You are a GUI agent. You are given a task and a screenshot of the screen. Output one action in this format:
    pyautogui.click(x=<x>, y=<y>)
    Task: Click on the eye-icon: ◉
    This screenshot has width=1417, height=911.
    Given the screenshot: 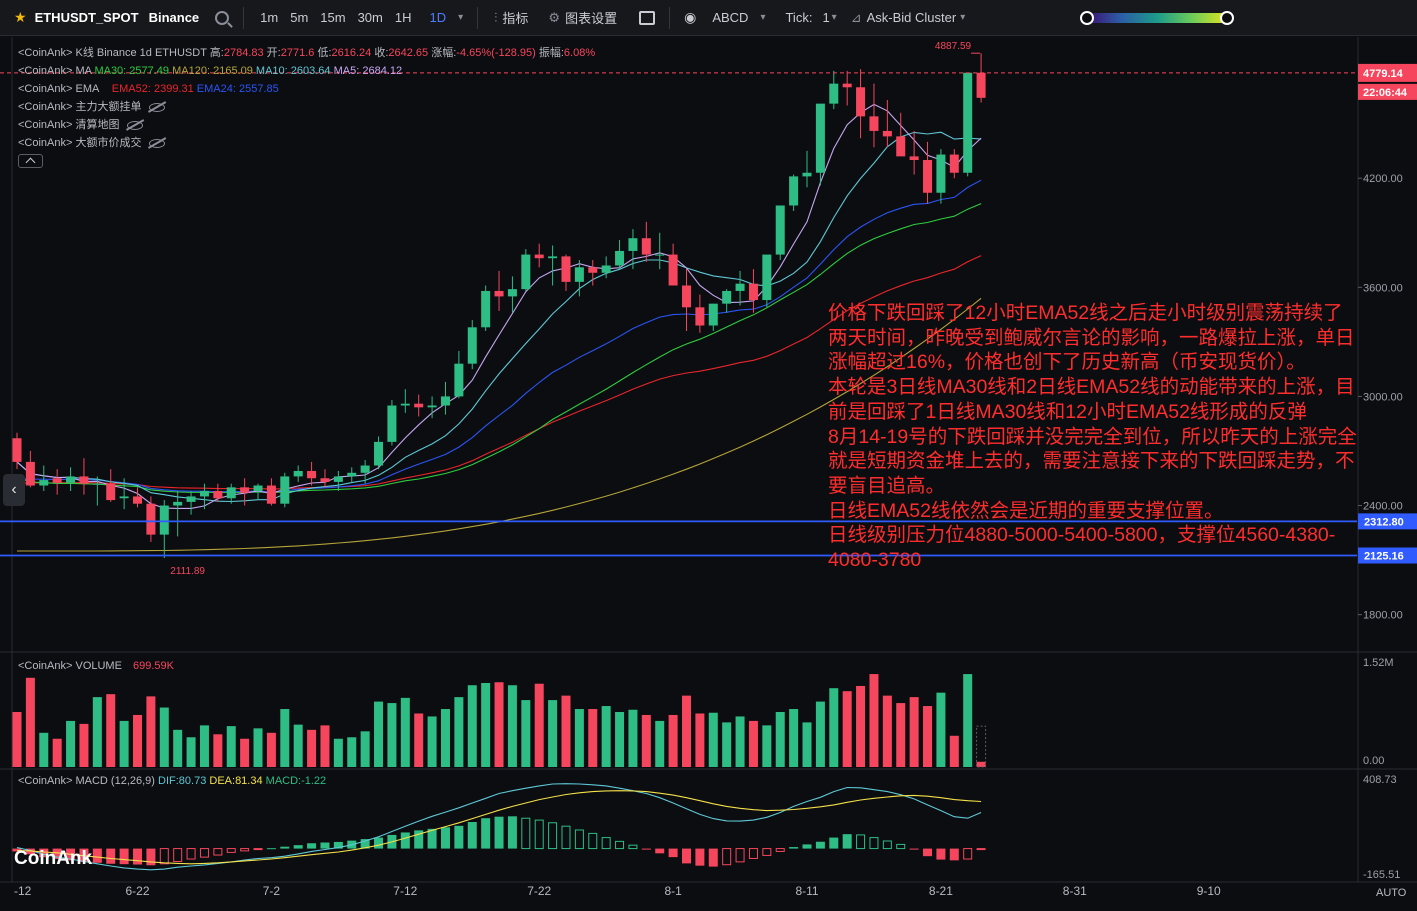 What is the action you would take?
    pyautogui.click(x=690, y=17)
    